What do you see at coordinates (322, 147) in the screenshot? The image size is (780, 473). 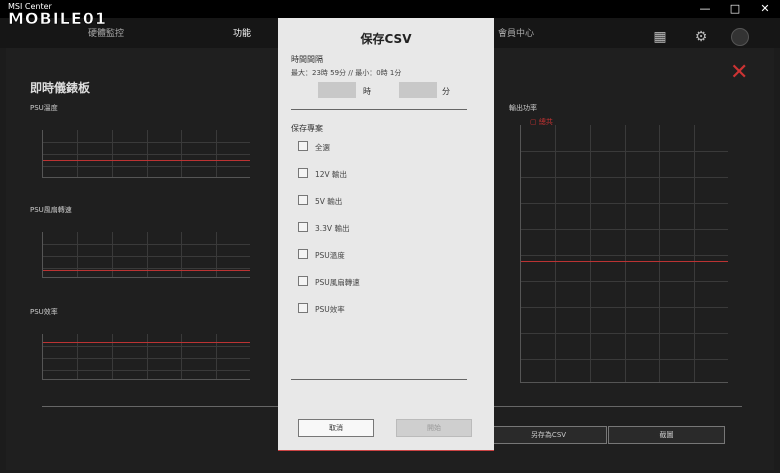 I see `checkbox-label: 全選` at bounding box center [322, 147].